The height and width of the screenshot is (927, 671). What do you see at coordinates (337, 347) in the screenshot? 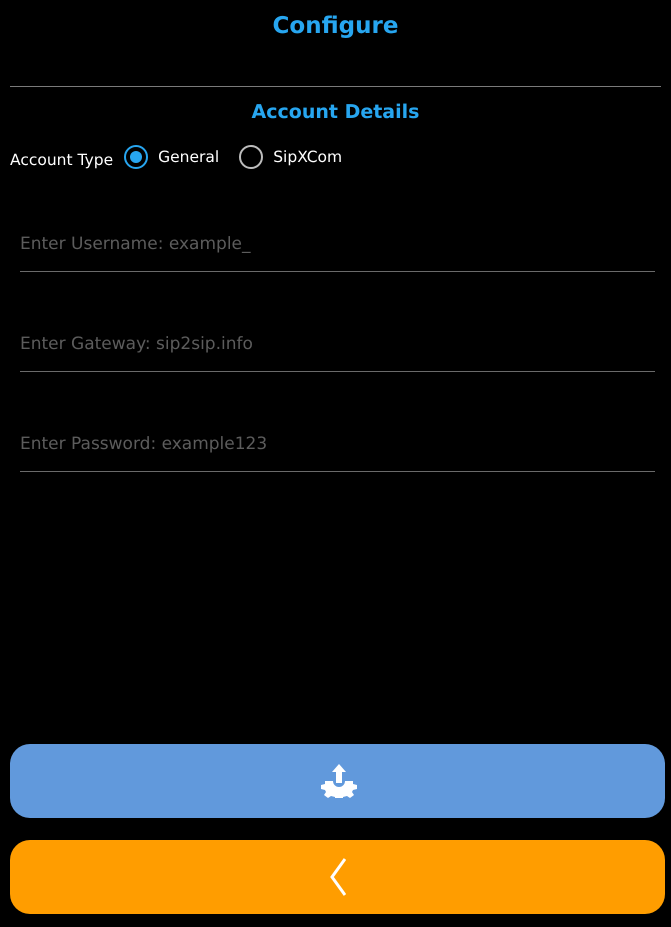
I see `input-field: Enter Gateway: sip2sip.info` at bounding box center [337, 347].